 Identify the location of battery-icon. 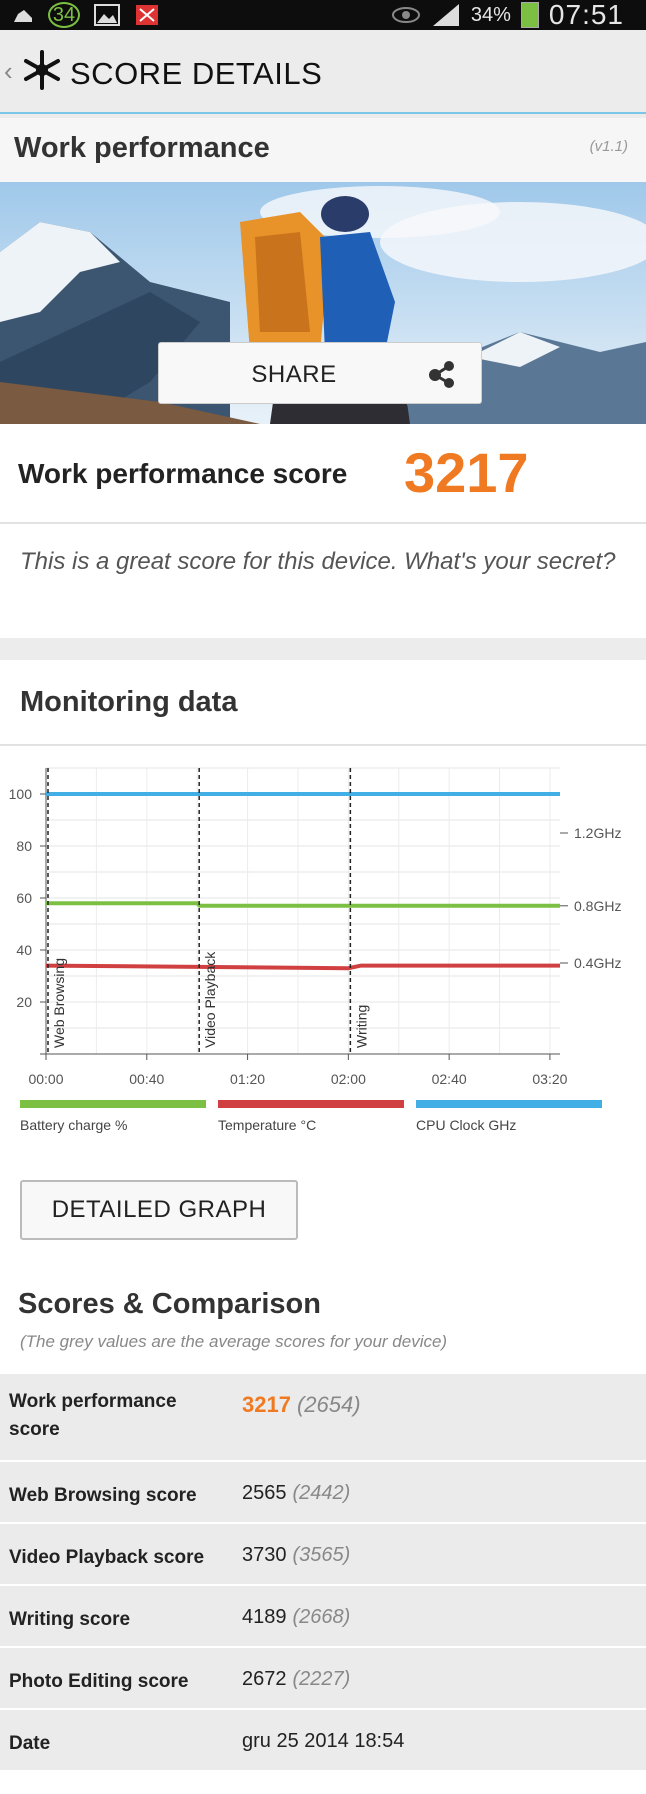
(529, 15).